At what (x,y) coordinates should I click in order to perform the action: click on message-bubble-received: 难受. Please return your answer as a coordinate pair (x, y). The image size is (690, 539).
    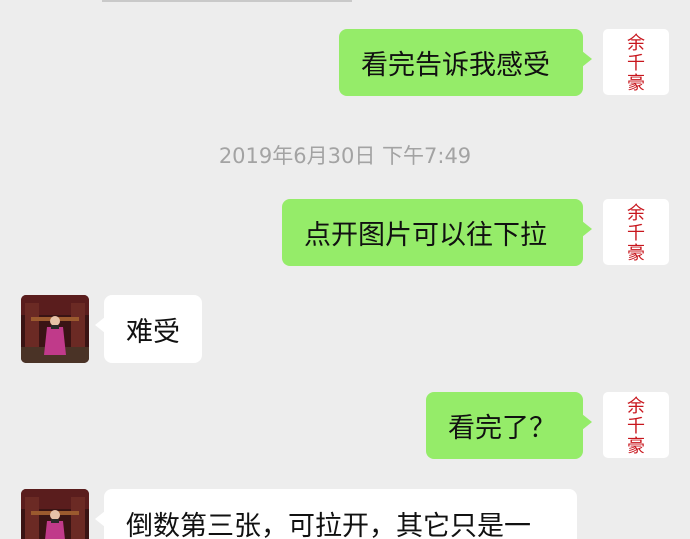
    Looking at the image, I should click on (148, 329).